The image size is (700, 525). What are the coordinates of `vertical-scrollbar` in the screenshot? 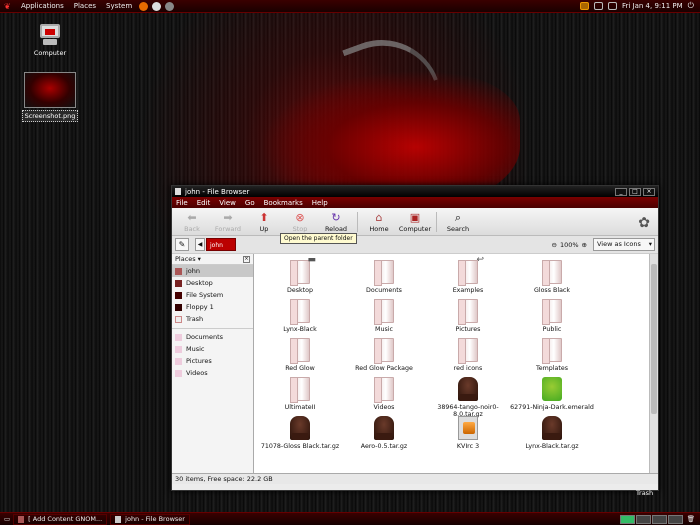 It's located at (653, 363).